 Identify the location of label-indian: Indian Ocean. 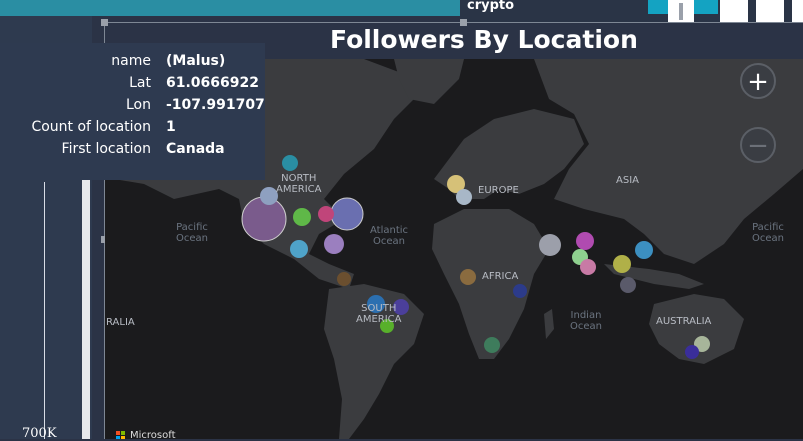
(586, 321).